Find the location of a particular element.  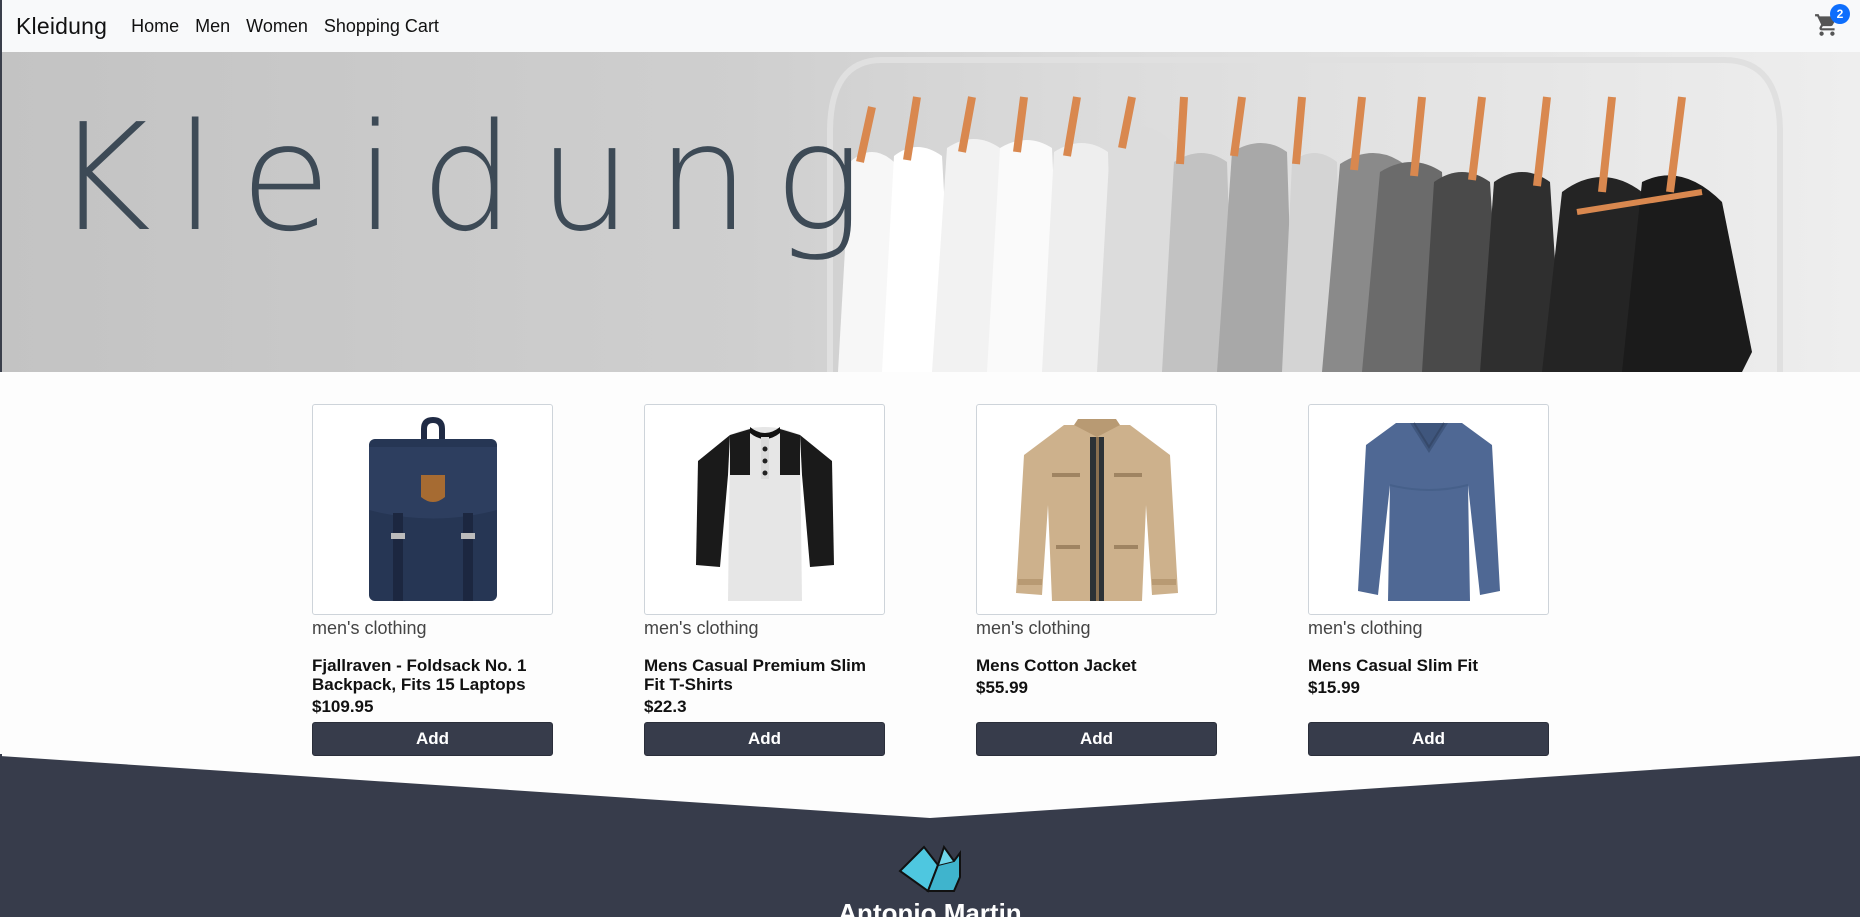

cart-button: 2 is located at coordinates (1832, 22).